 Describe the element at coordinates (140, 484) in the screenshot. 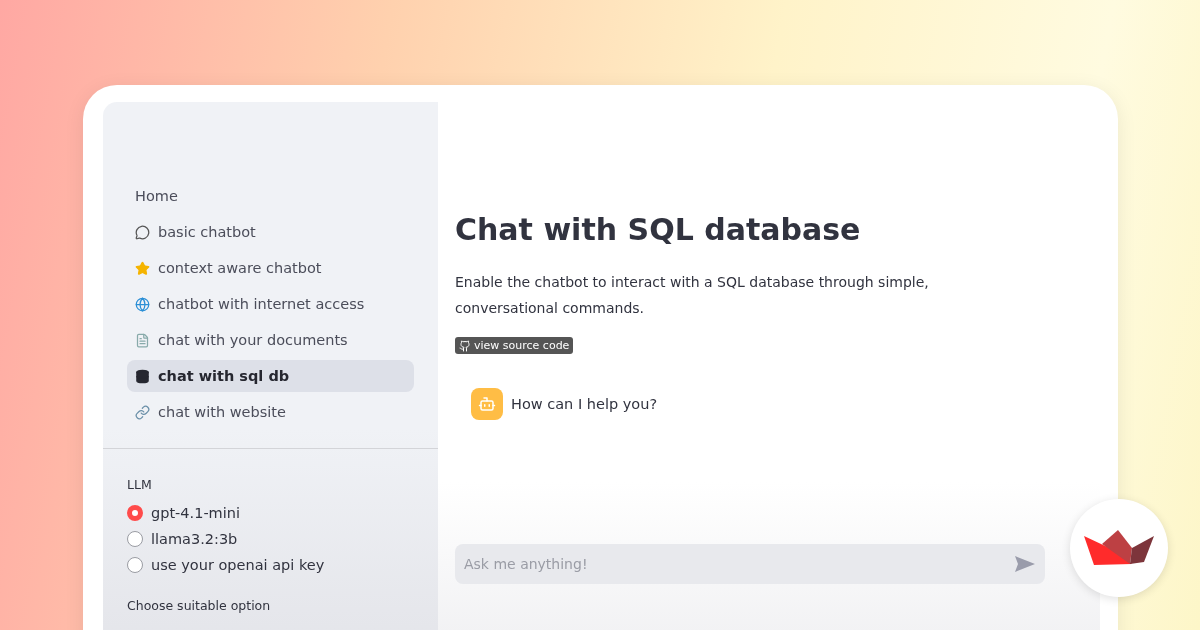

I see `radio-group-label: LLM` at that location.